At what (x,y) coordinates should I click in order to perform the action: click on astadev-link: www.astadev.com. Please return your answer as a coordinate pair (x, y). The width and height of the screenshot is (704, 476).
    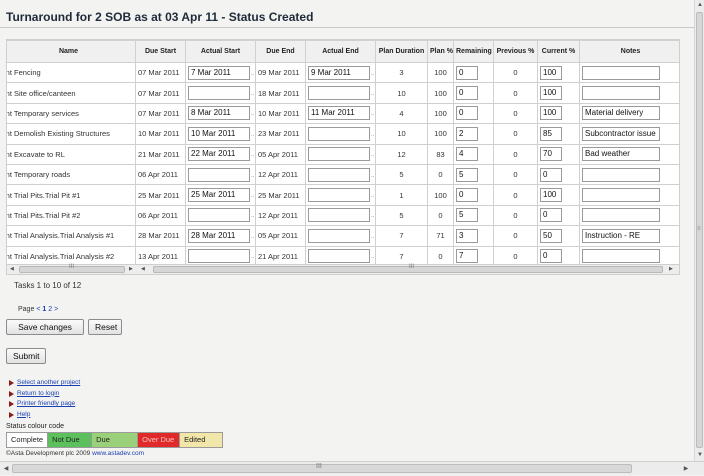
    Looking at the image, I should click on (118, 453).